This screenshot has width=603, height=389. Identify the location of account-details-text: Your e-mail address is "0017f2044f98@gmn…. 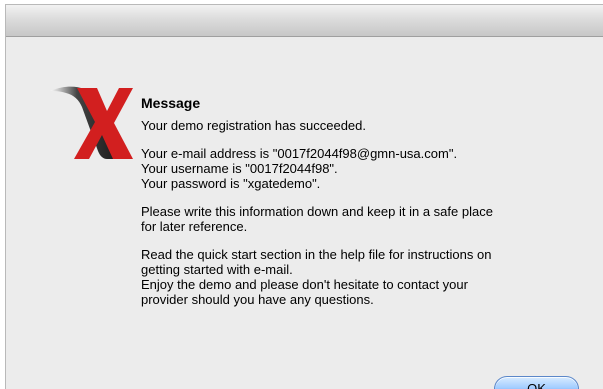
(299, 168).